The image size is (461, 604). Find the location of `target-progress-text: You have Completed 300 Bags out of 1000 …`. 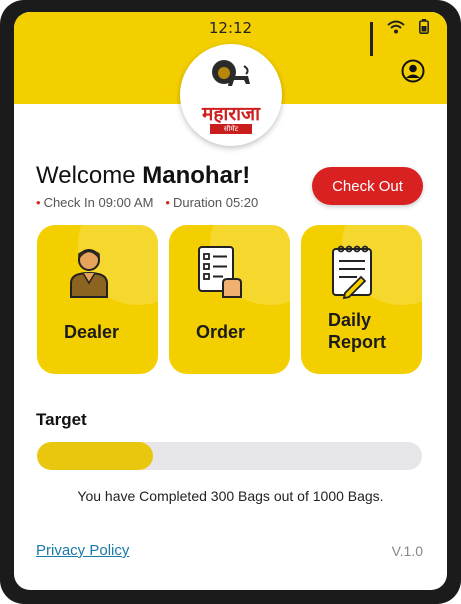

target-progress-text: You have Completed 300 Bags out of 1000 … is located at coordinates (230, 496).